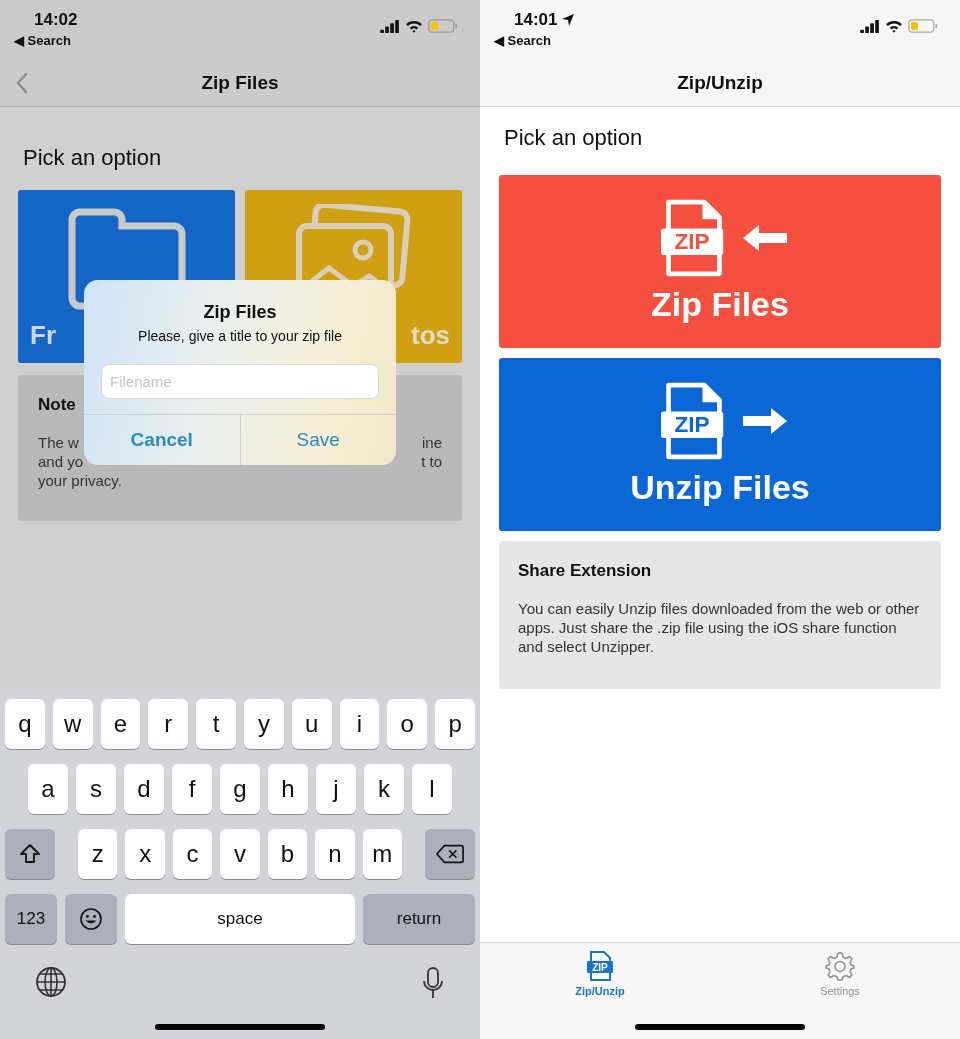 The width and height of the screenshot is (960, 1039). I want to click on letter-key: h, so click(288, 789).